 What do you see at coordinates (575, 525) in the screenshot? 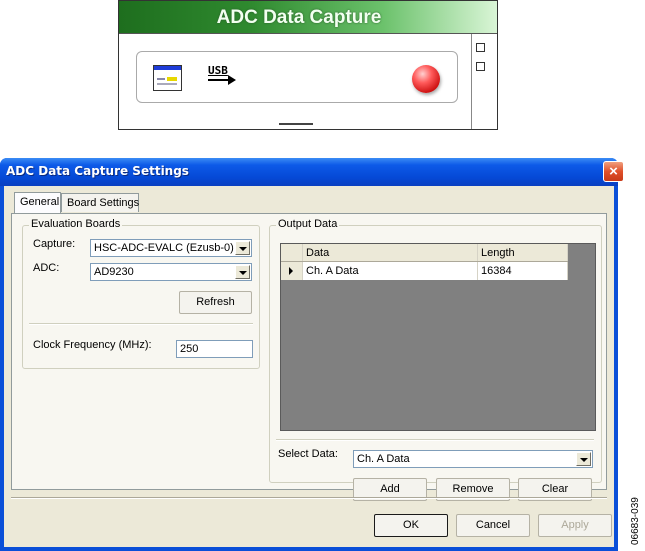
I see `apply-button: Apply` at bounding box center [575, 525].